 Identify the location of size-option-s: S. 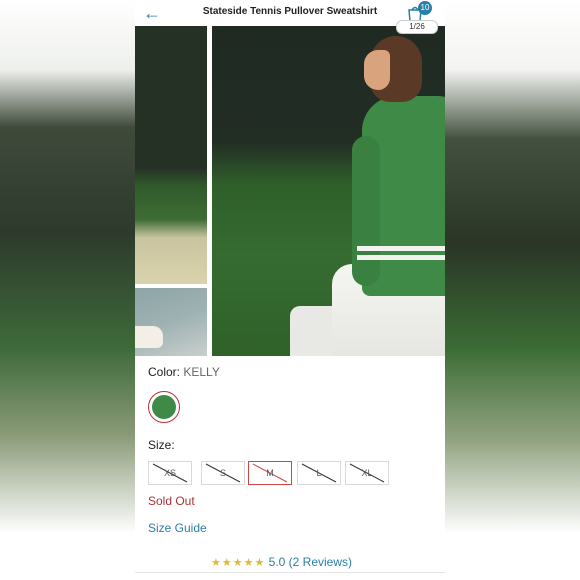
(223, 473).